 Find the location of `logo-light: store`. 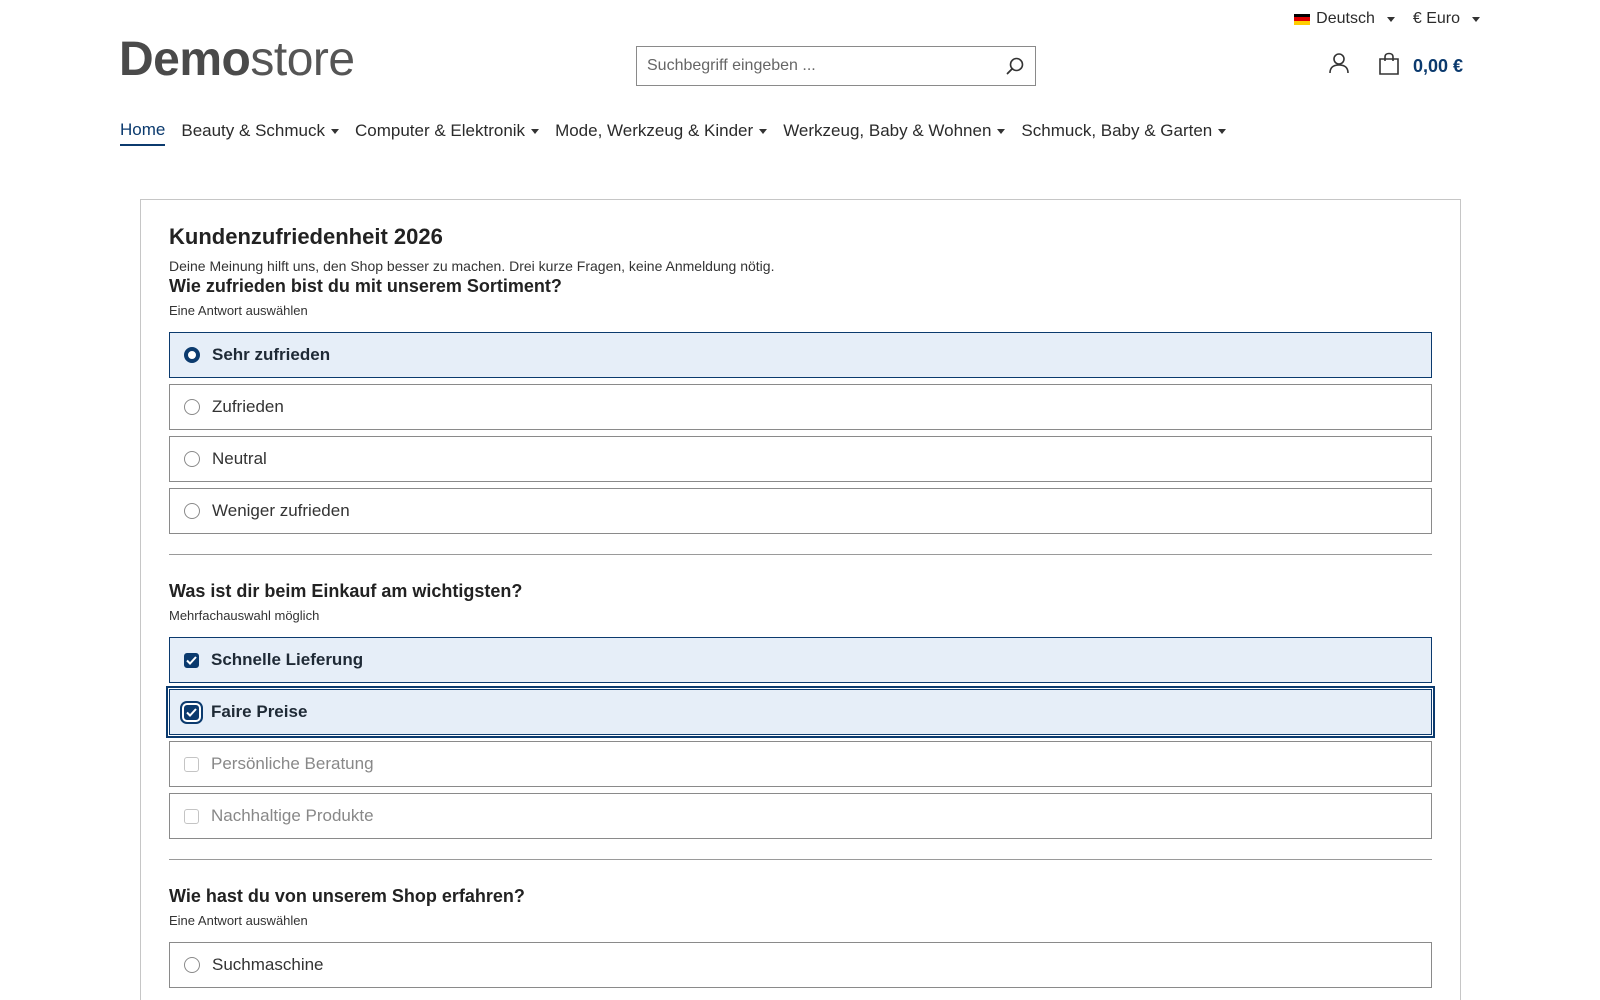

logo-light: store is located at coordinates (302, 59).